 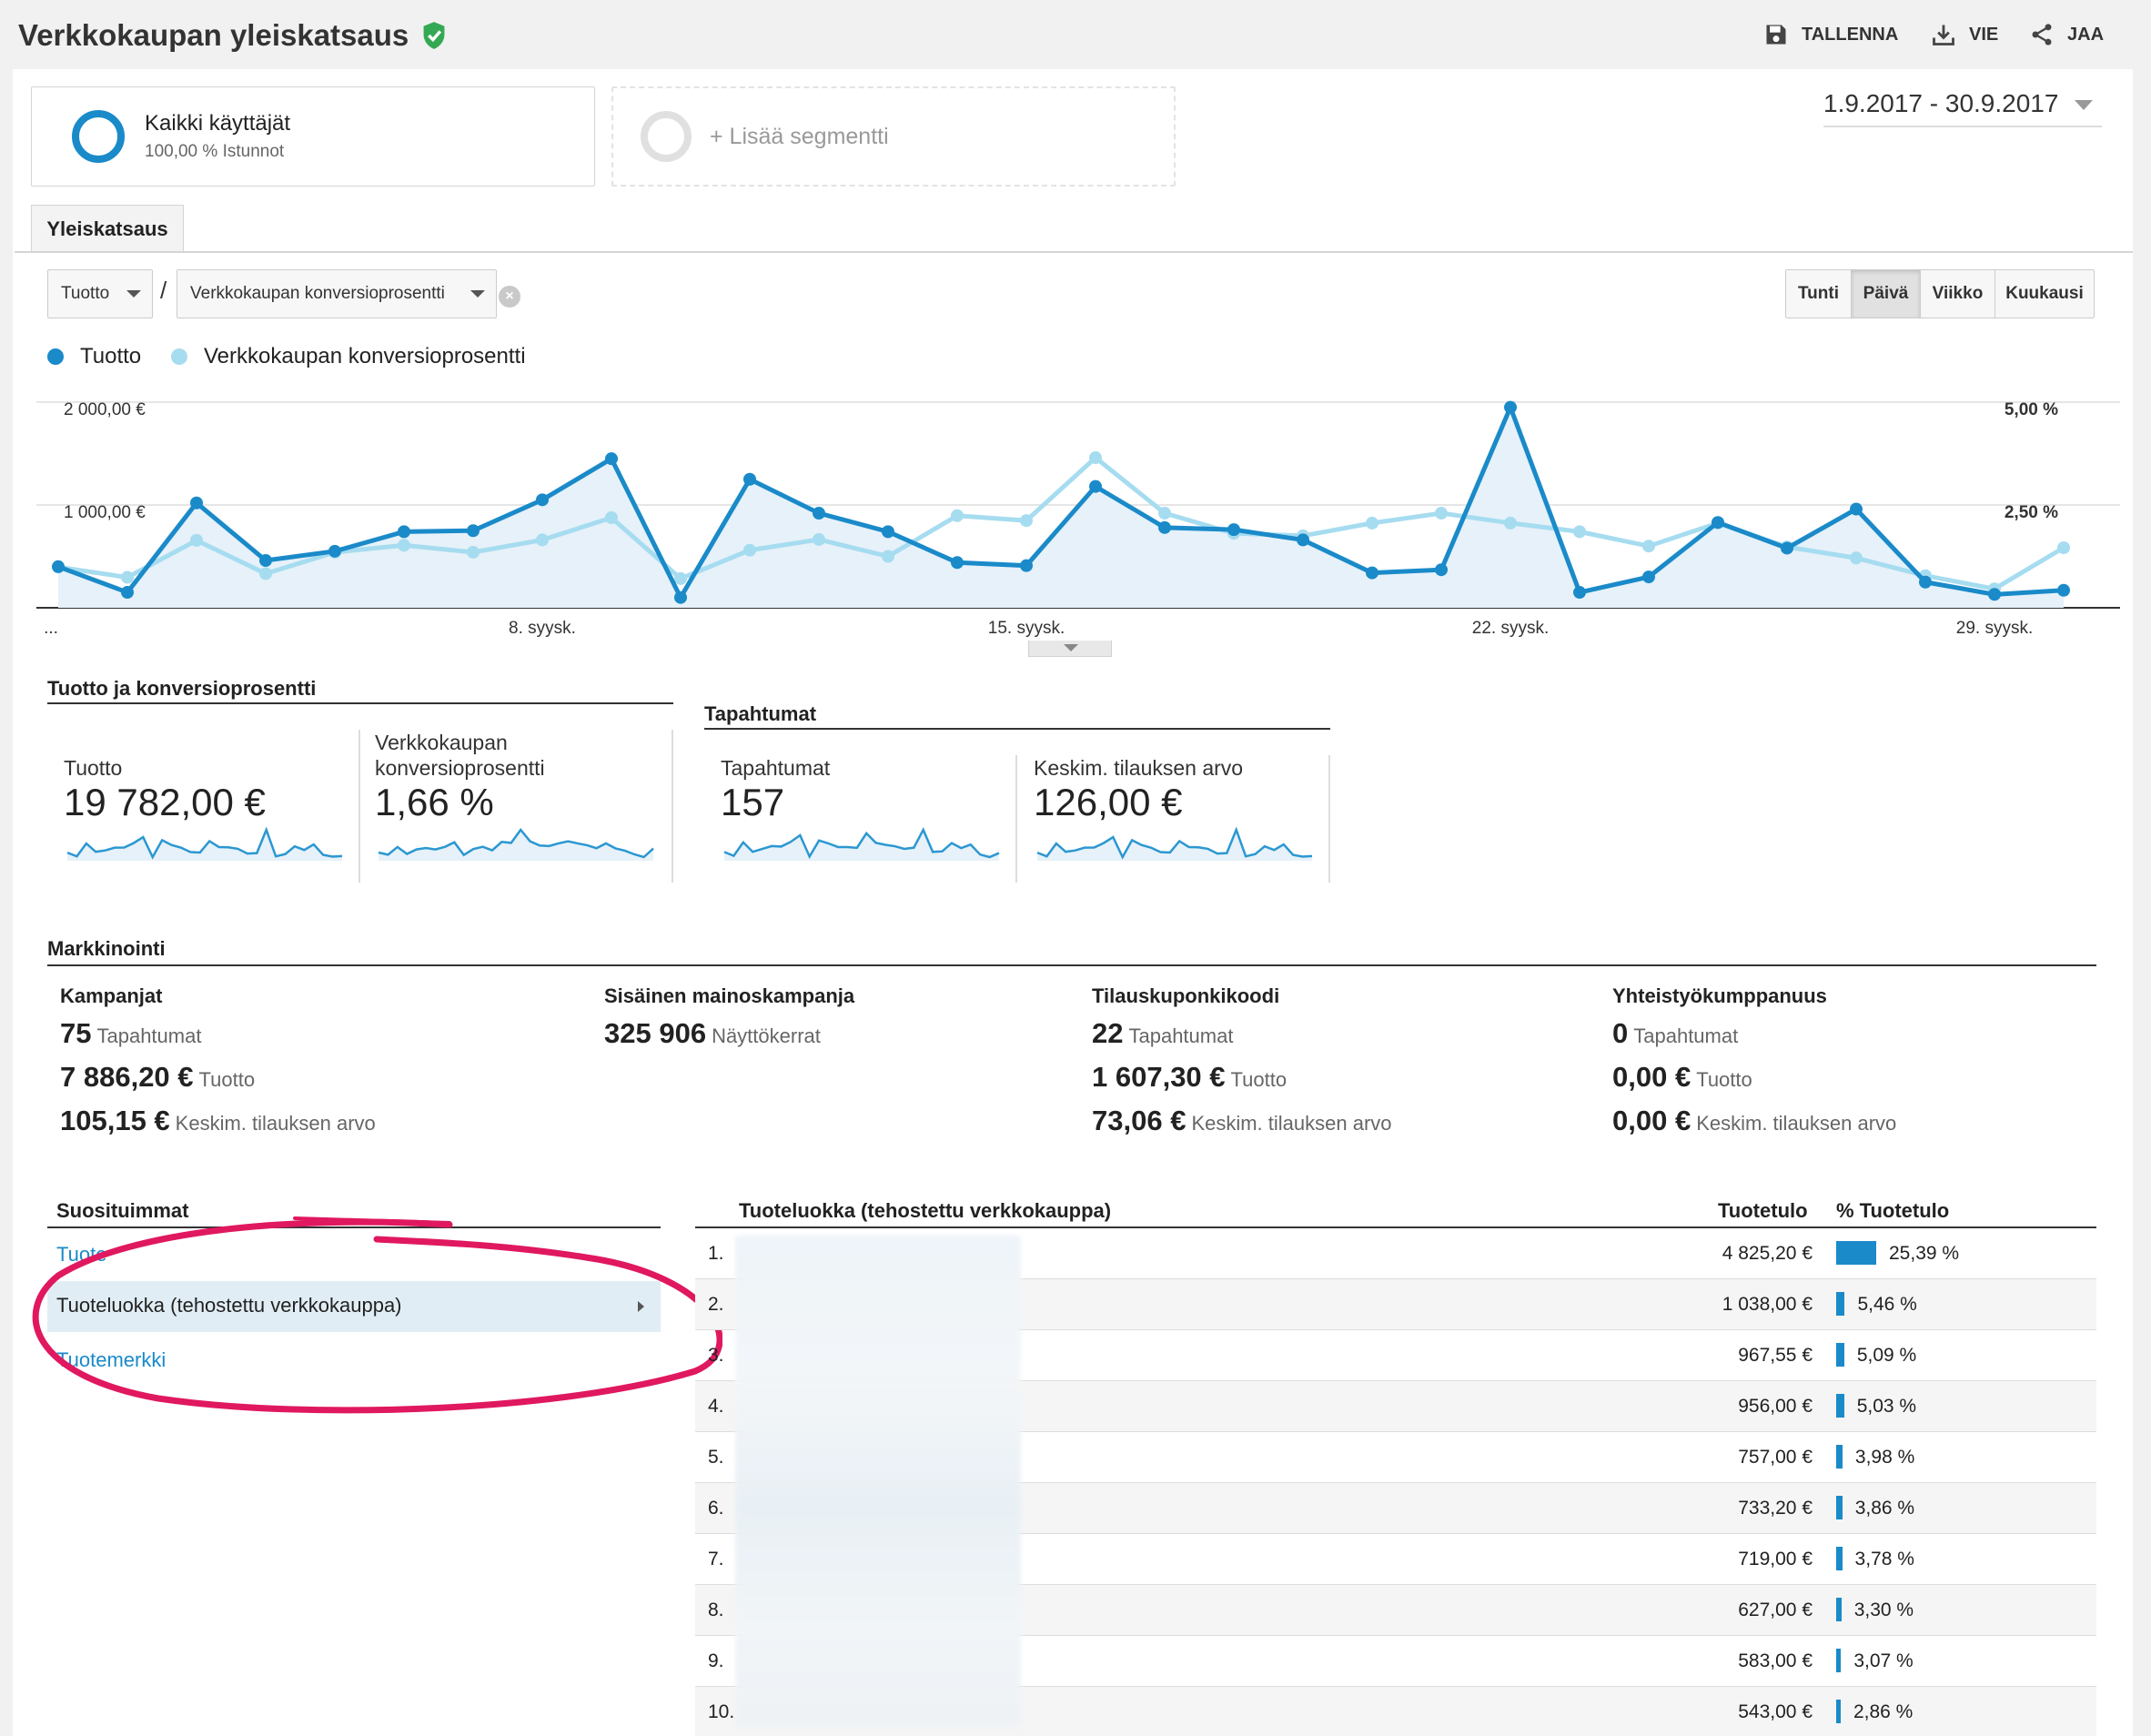 What do you see at coordinates (862, 810) in the screenshot?
I see `scorecard-transactions: Tapahtumat 157` at bounding box center [862, 810].